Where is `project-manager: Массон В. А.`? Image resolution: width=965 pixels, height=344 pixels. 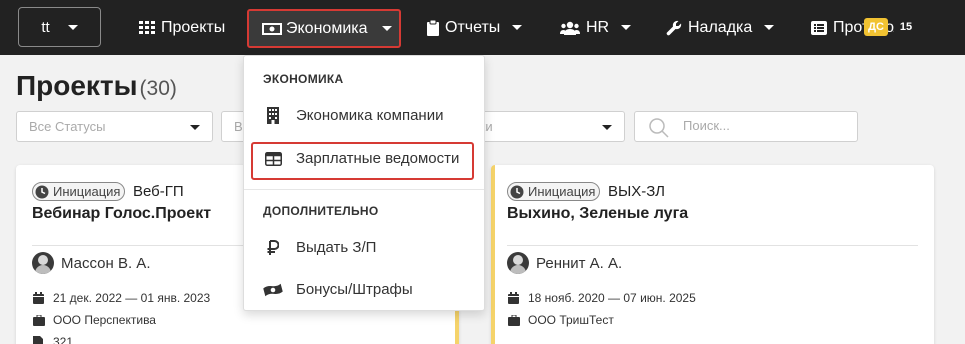
project-manager: Массон В. А. is located at coordinates (91, 263).